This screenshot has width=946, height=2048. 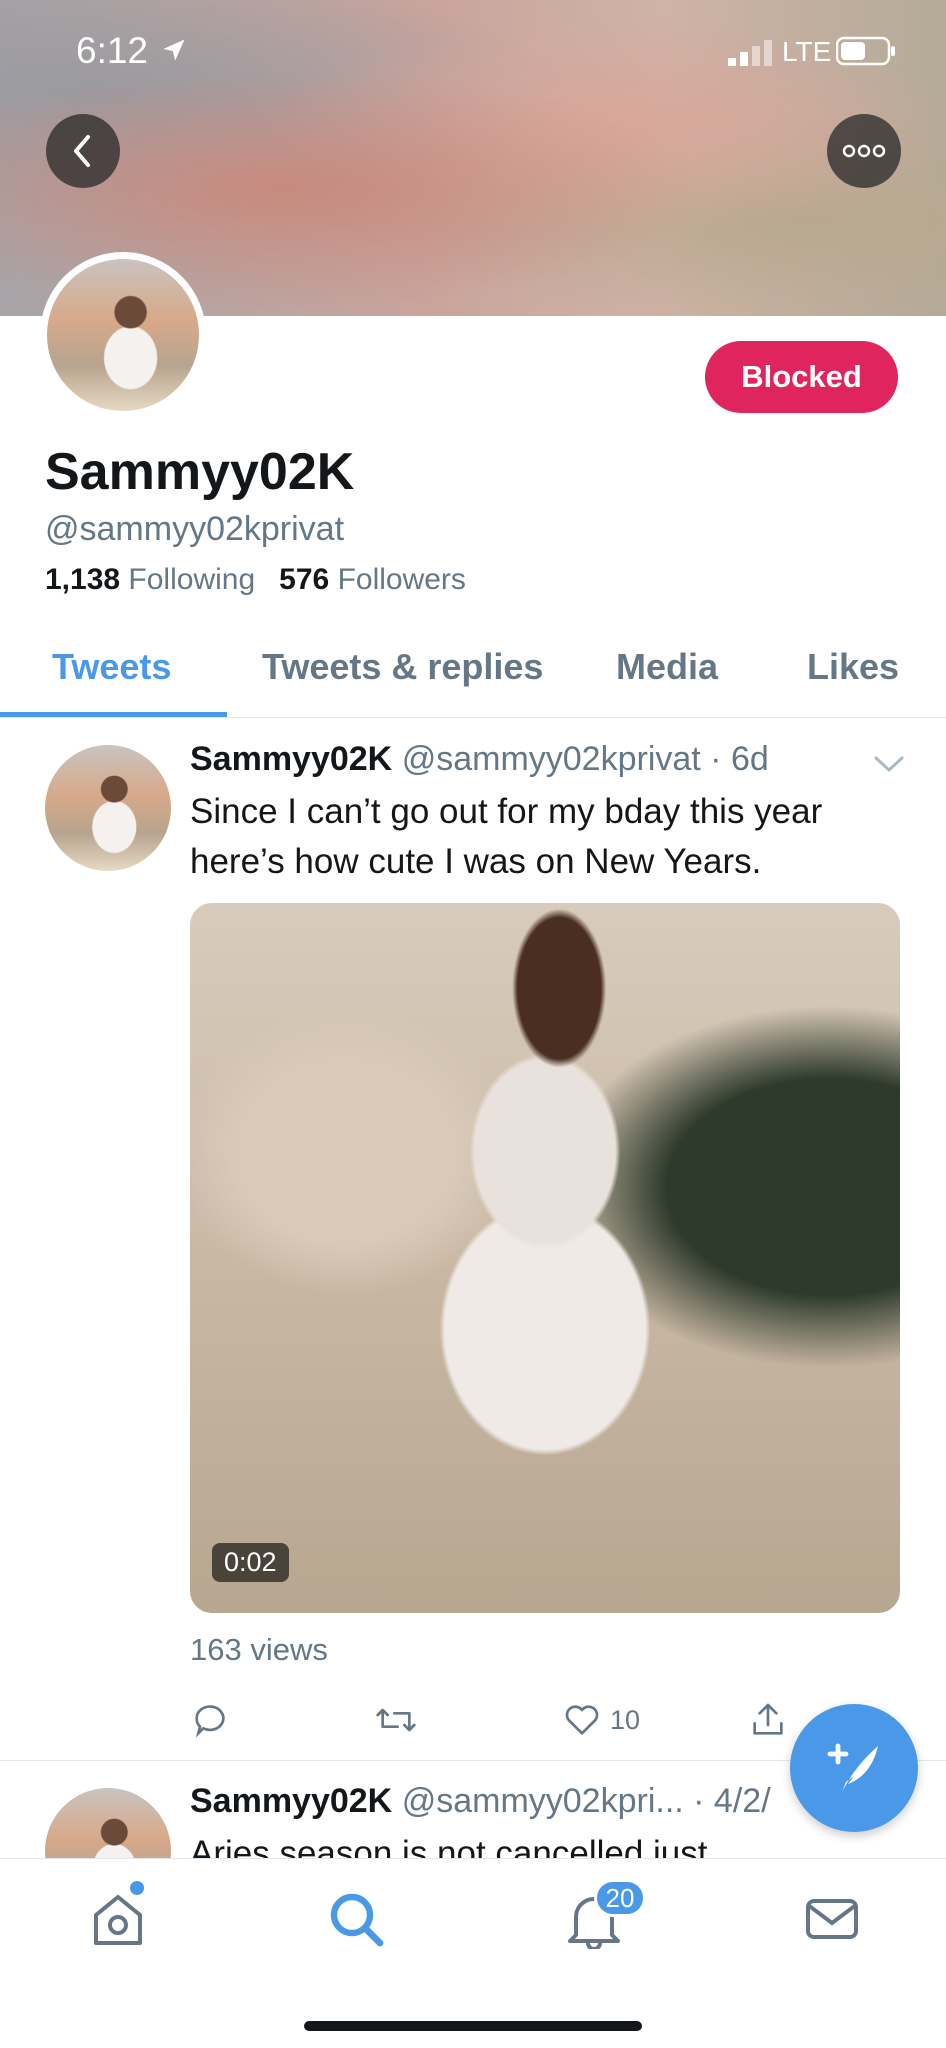 I want to click on messages-icon, so click(x=832, y=1919).